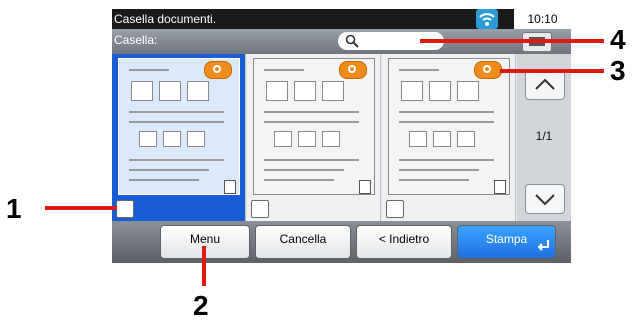  Describe the element at coordinates (543, 246) in the screenshot. I see `enter-icon` at that location.